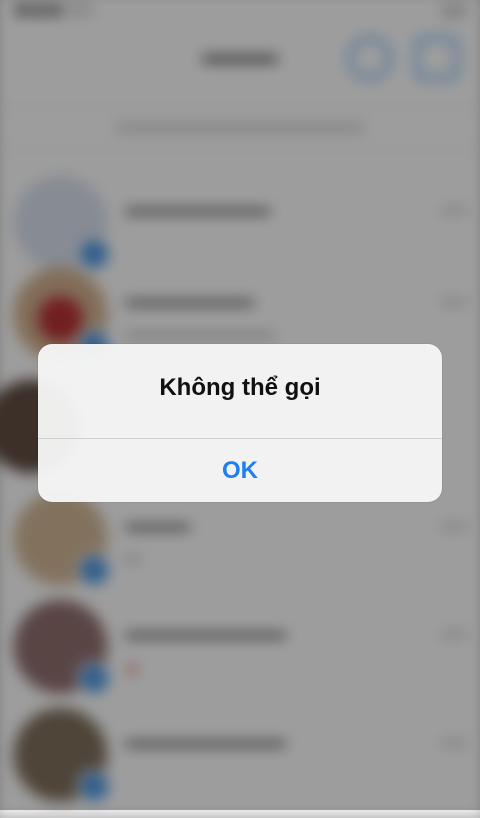  What do you see at coordinates (240, 470) in the screenshot?
I see `ok-button: OK` at bounding box center [240, 470].